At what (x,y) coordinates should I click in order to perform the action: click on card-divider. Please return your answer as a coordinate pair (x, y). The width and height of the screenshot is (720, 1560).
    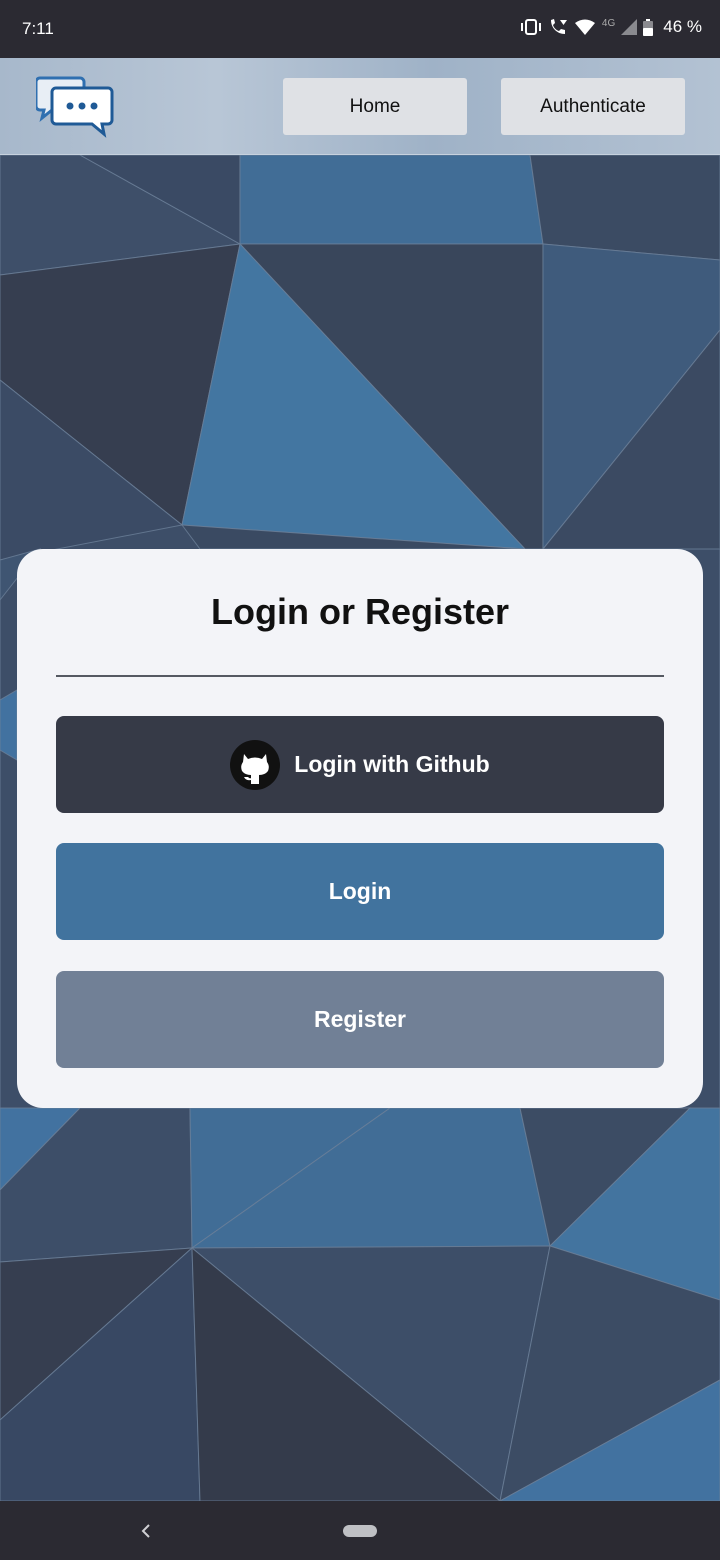
    Looking at the image, I should click on (360, 676).